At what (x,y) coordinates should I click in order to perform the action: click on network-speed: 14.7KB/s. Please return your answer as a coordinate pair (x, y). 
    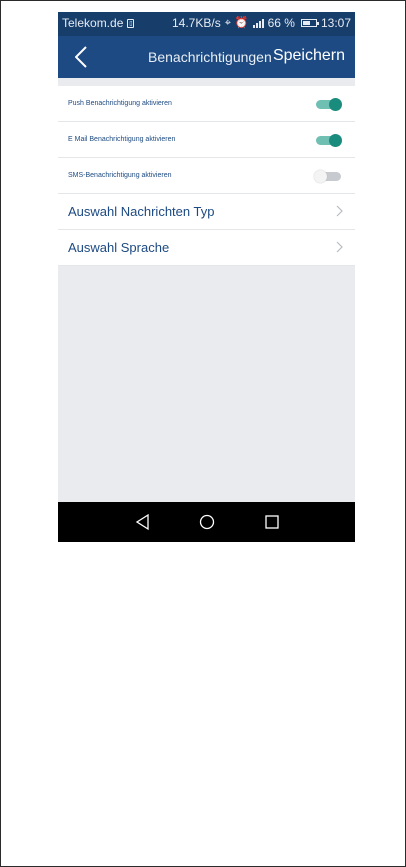
    Looking at the image, I should click on (196, 23).